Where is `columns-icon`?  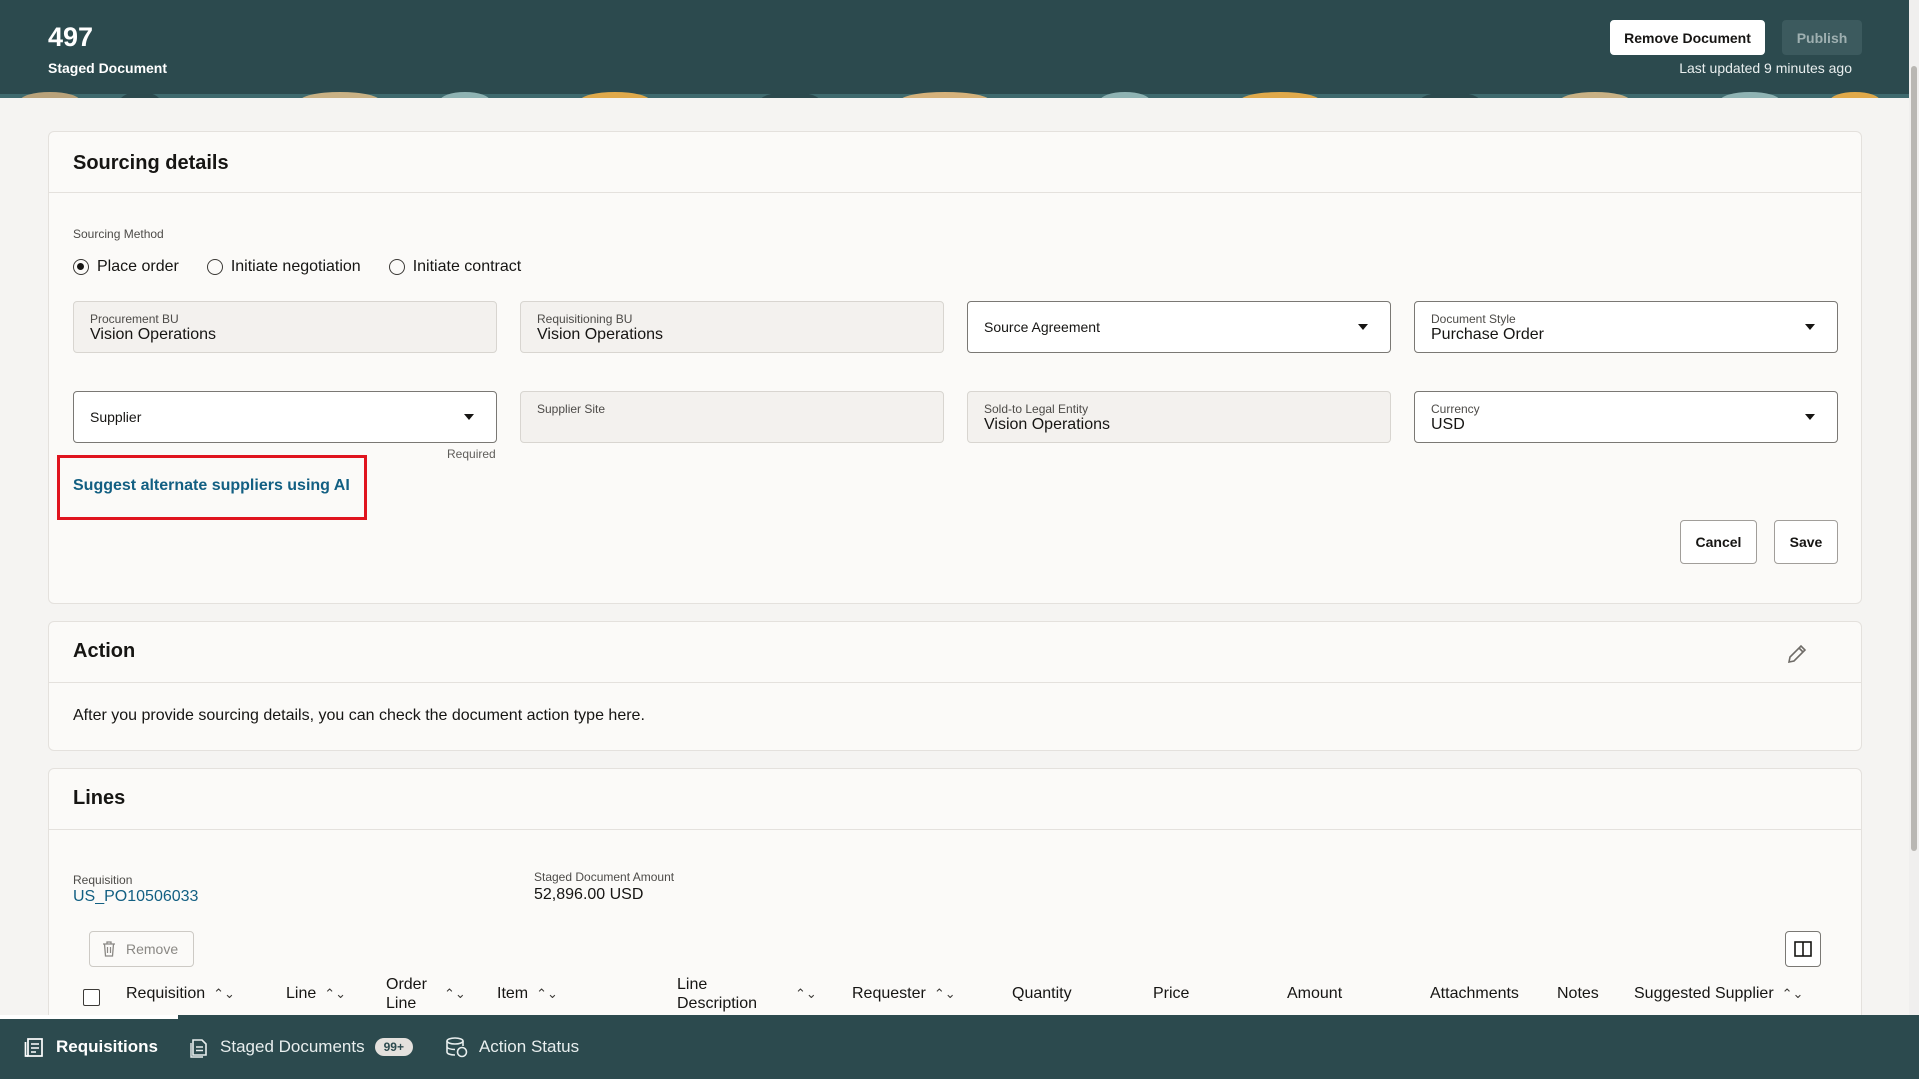
columns-icon is located at coordinates (1803, 949).